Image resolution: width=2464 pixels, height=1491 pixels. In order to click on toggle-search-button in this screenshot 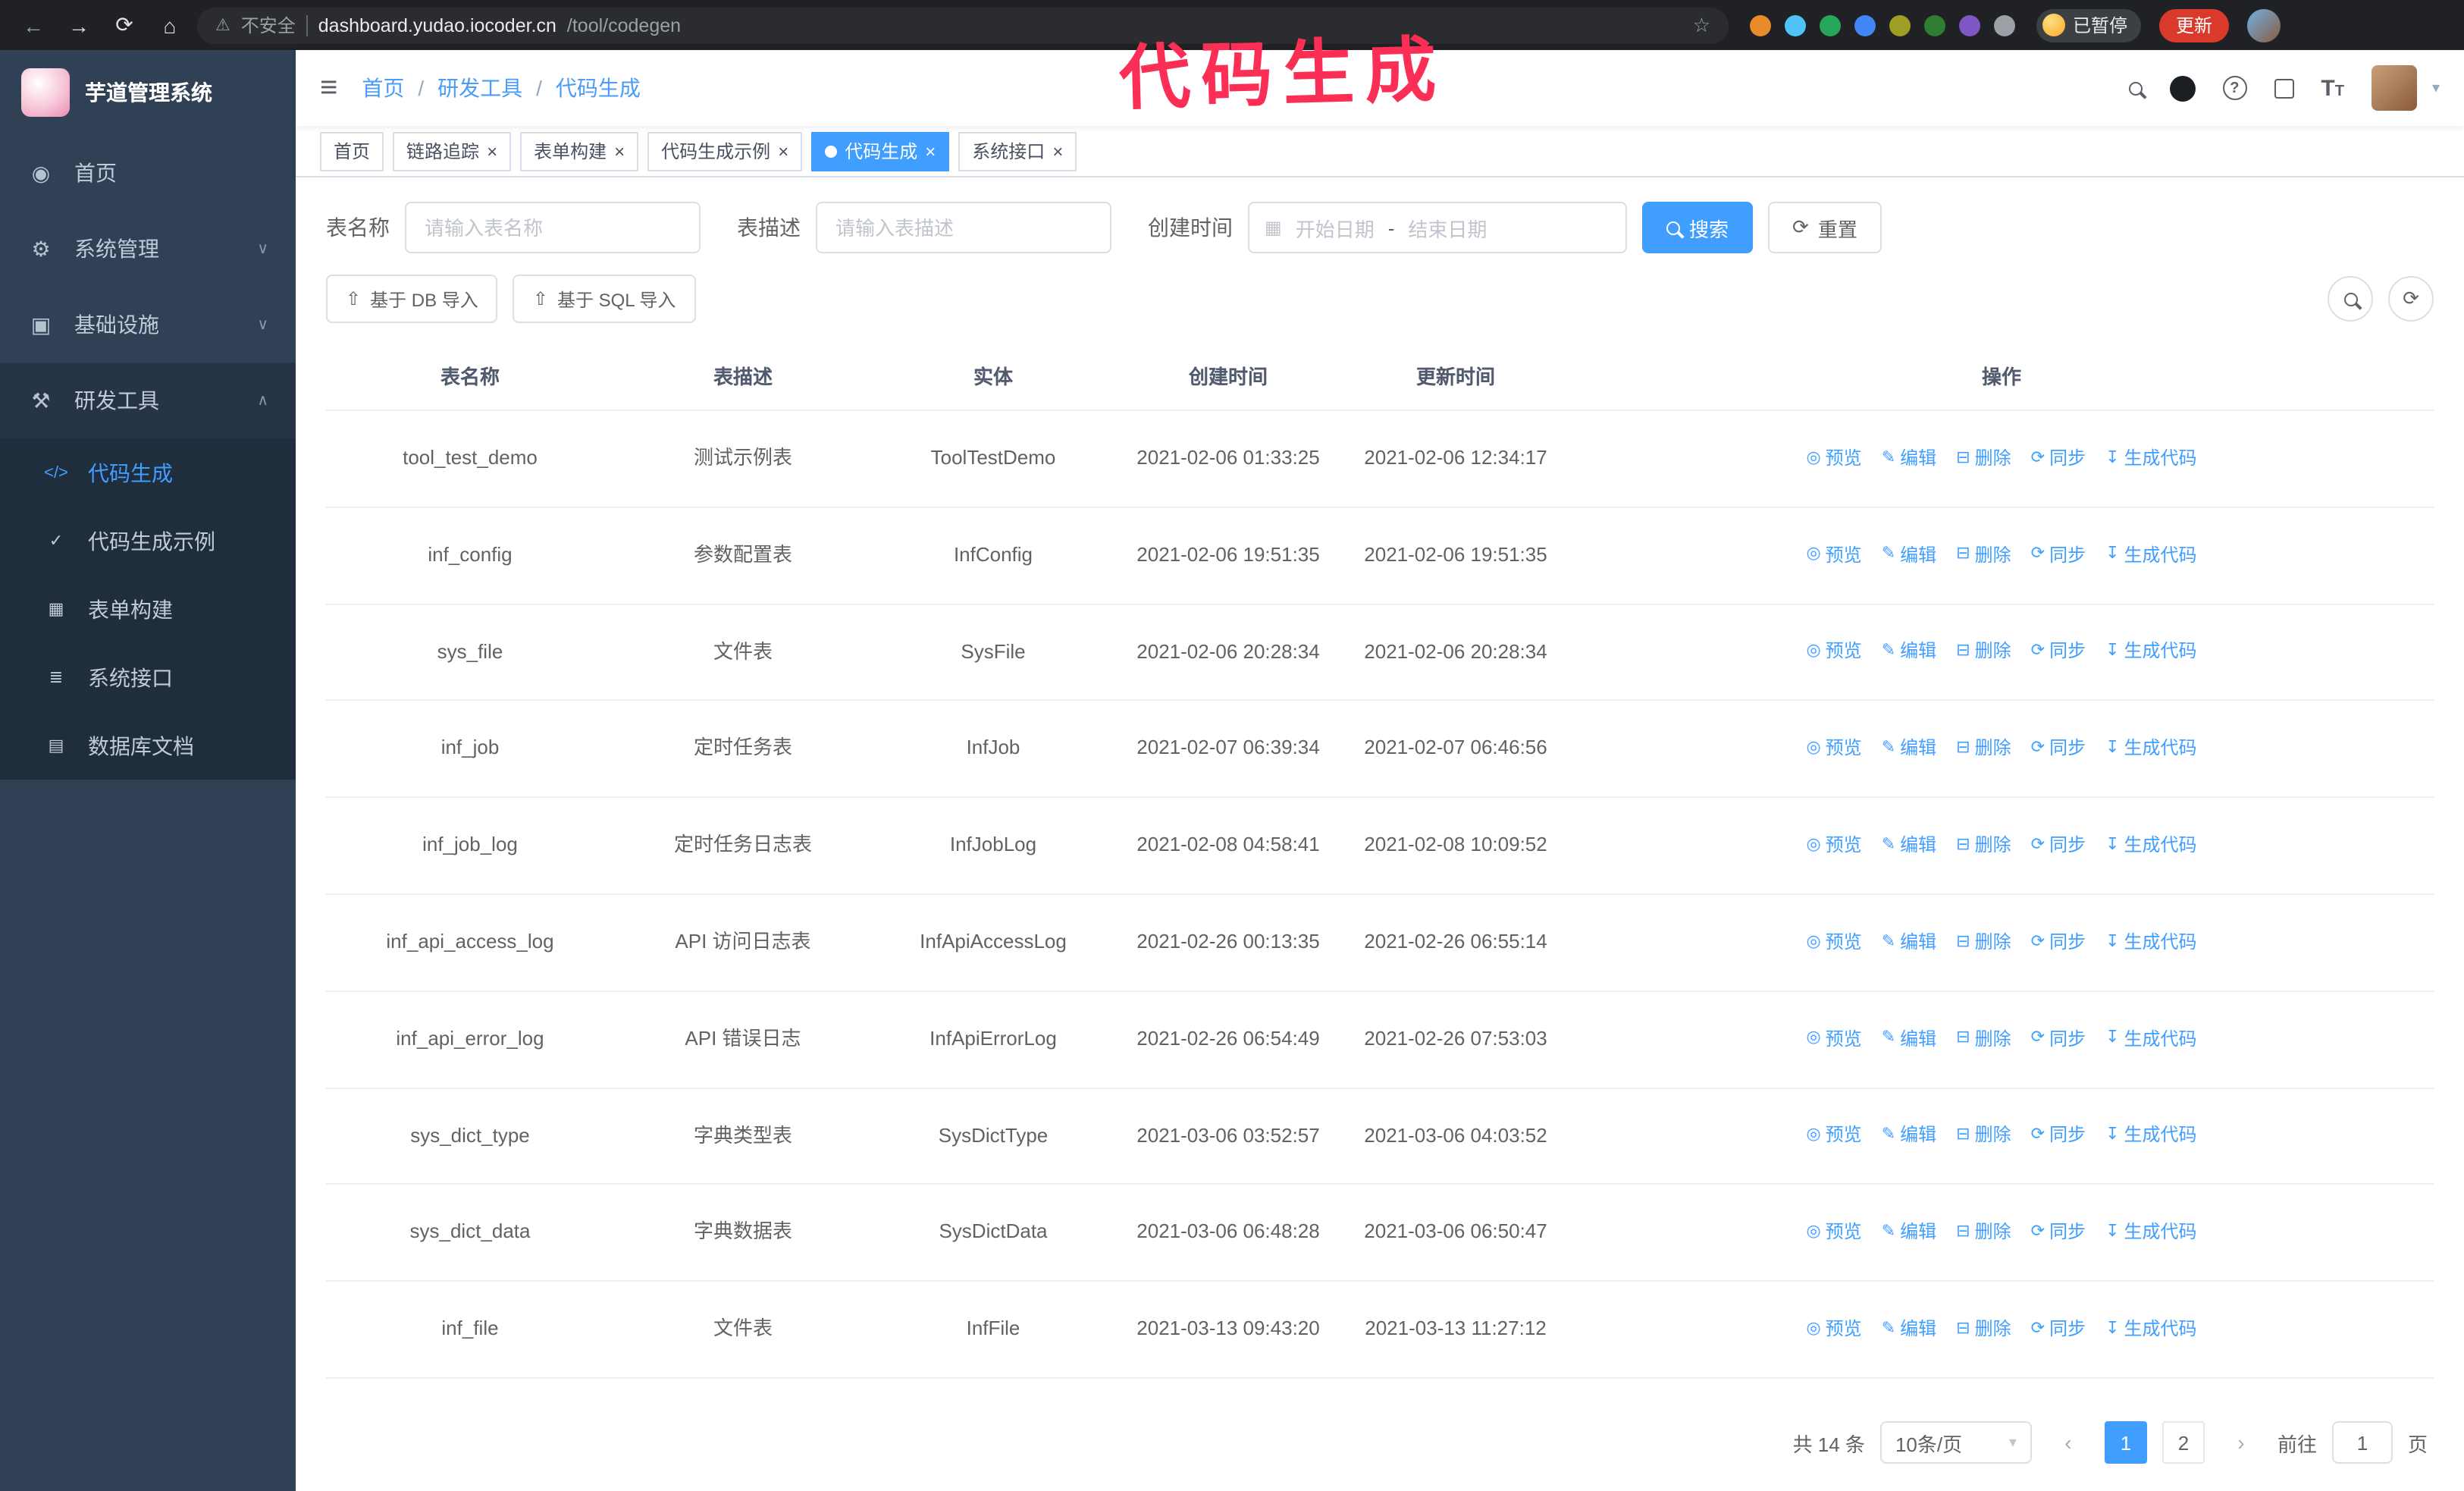, I will do `click(2350, 299)`.